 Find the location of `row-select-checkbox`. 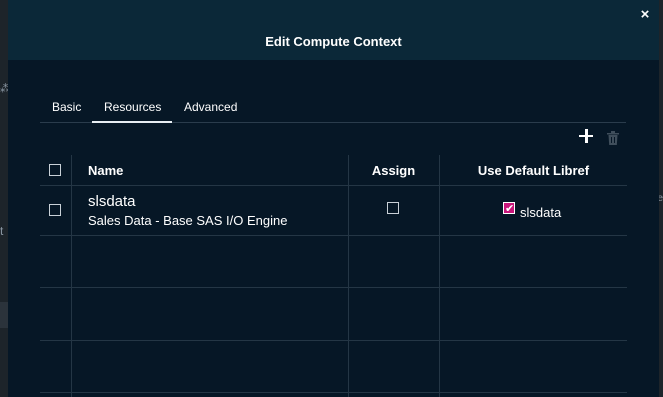

row-select-checkbox is located at coordinates (55, 210).